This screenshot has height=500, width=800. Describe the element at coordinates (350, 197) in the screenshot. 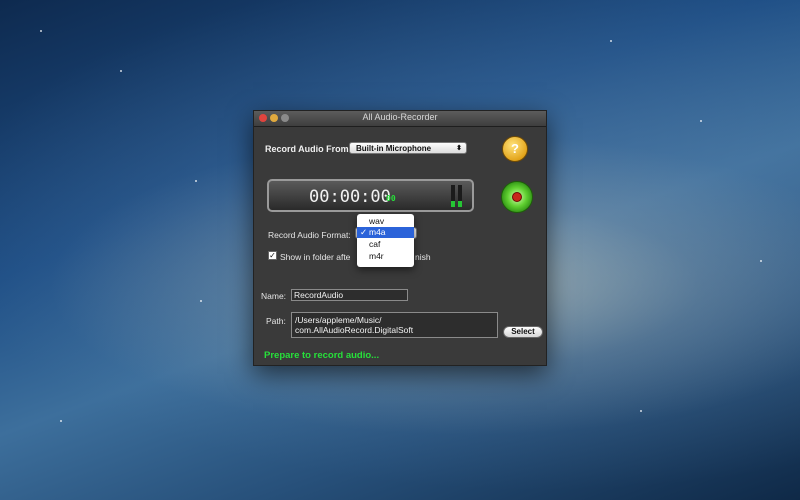

I see `elapsed-time: 00:00:00` at that location.